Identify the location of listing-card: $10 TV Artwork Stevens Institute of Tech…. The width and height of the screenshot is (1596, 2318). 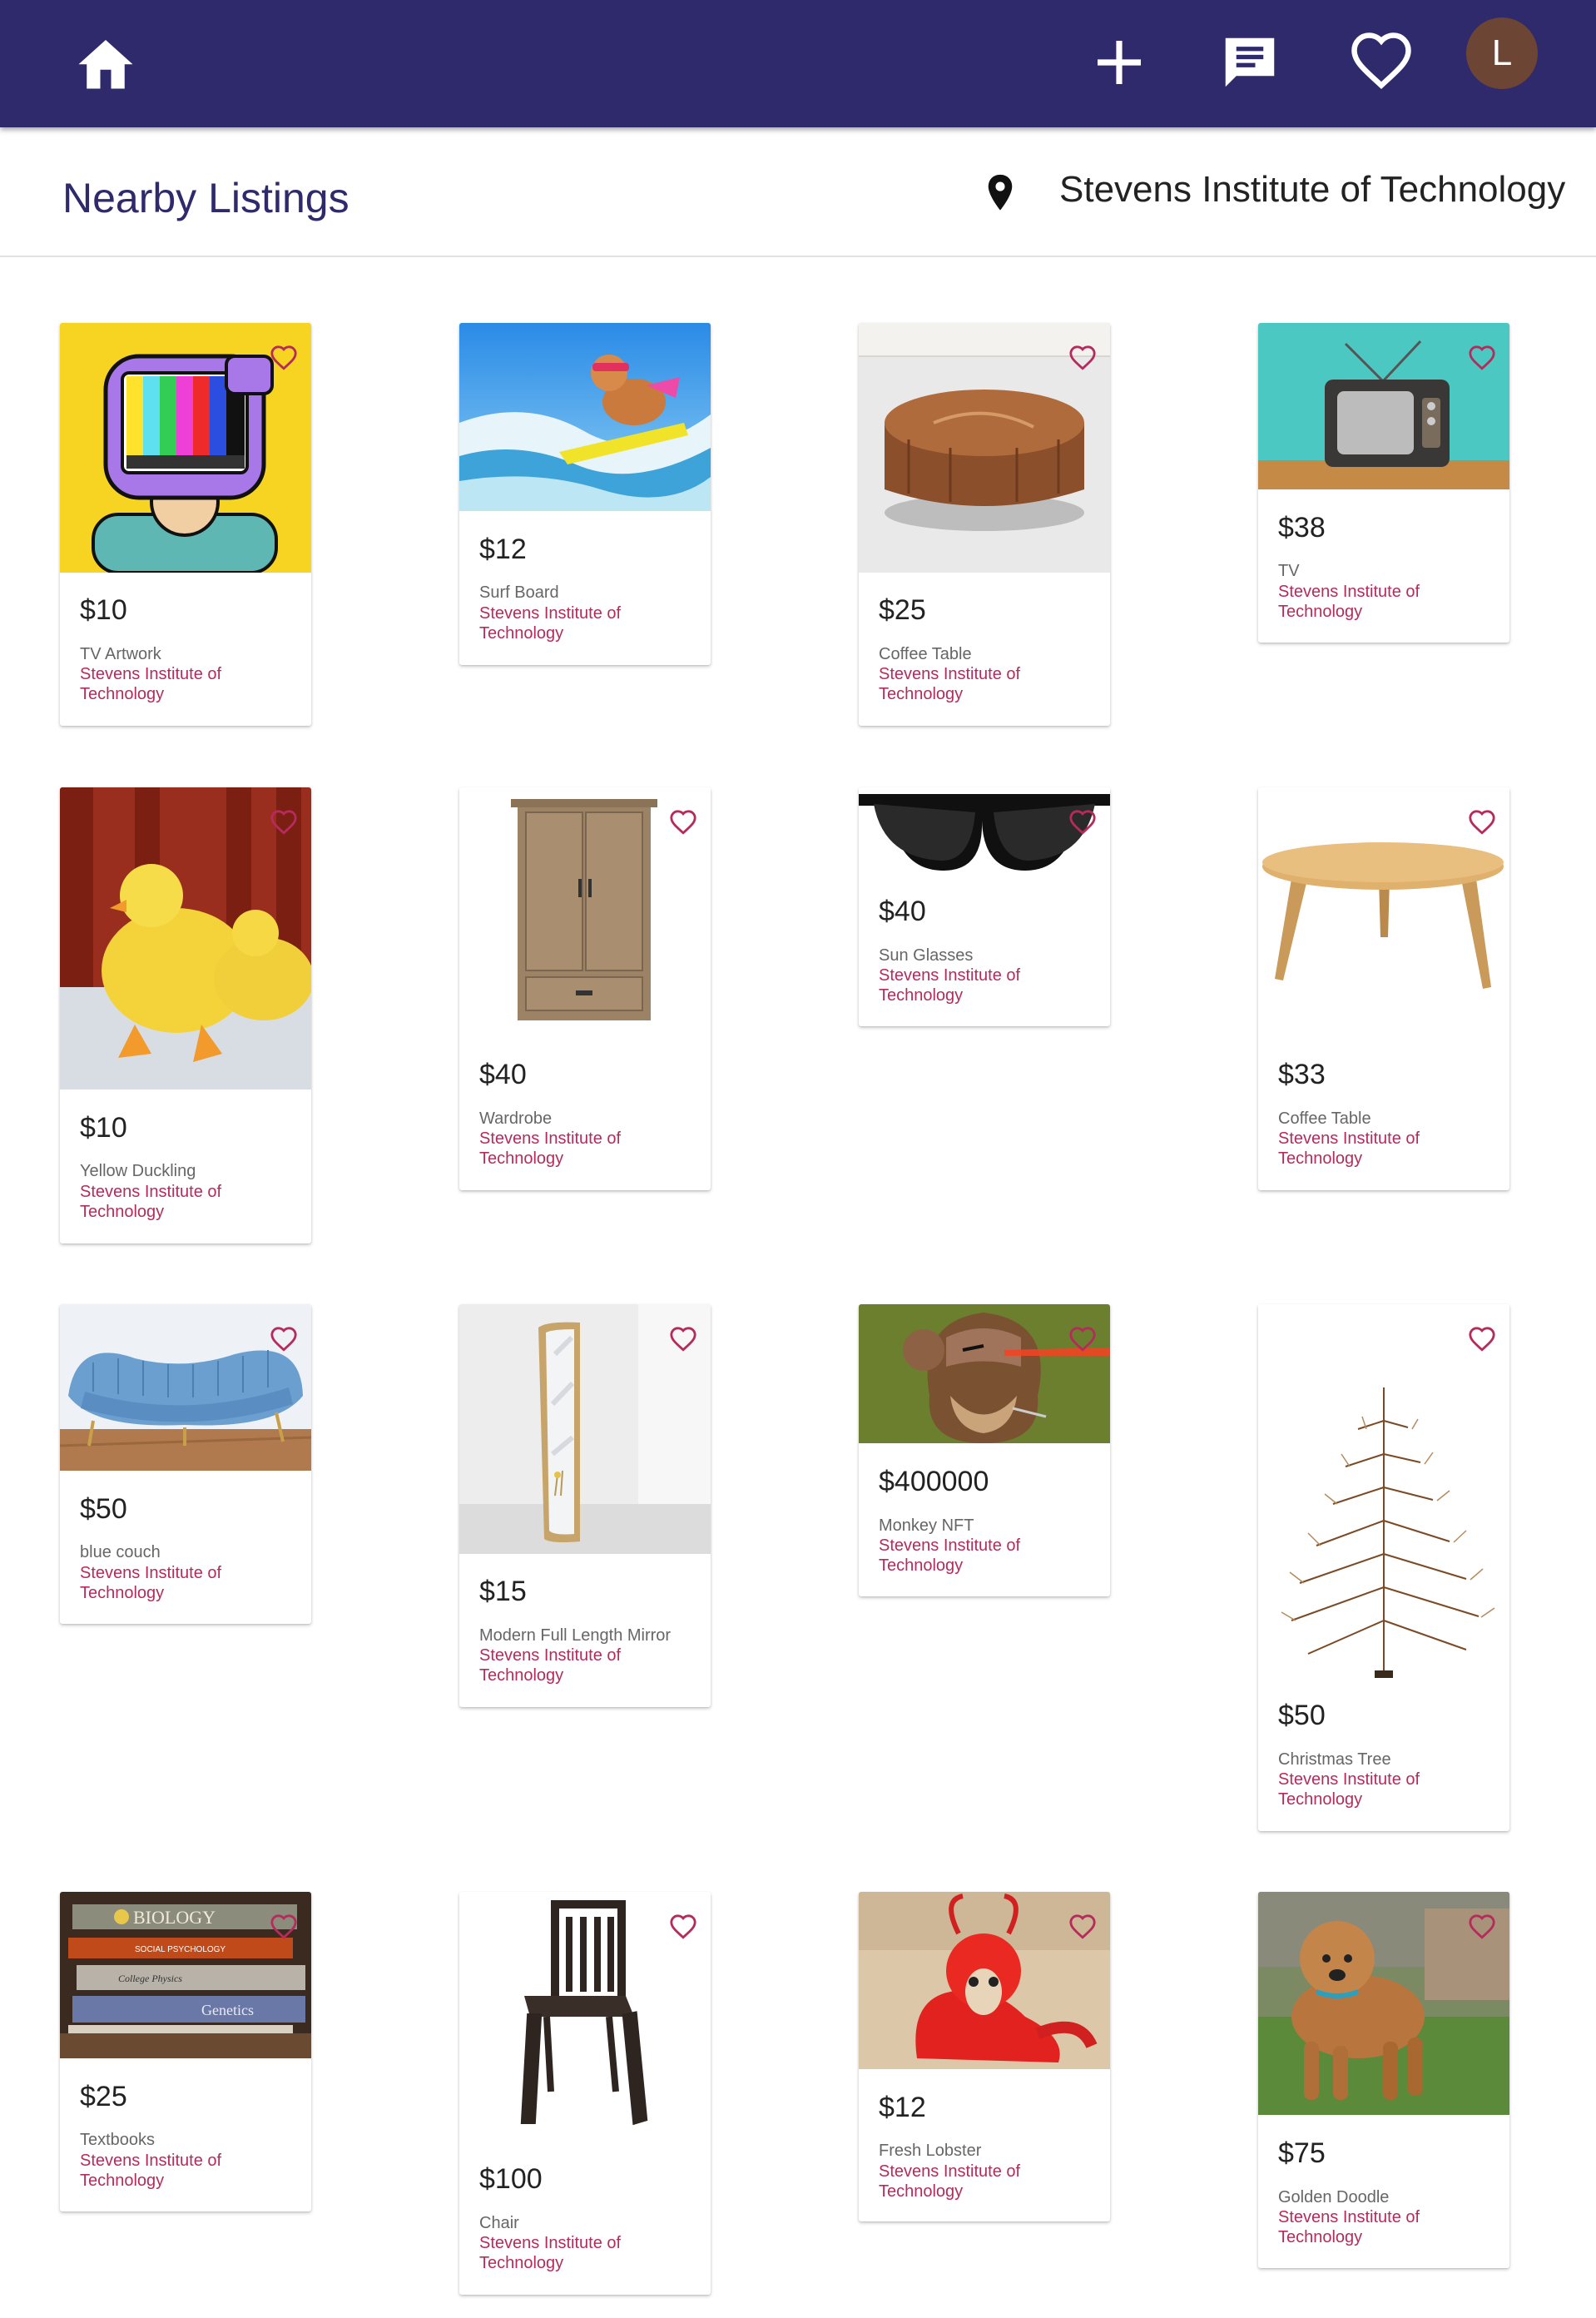
(185, 524).